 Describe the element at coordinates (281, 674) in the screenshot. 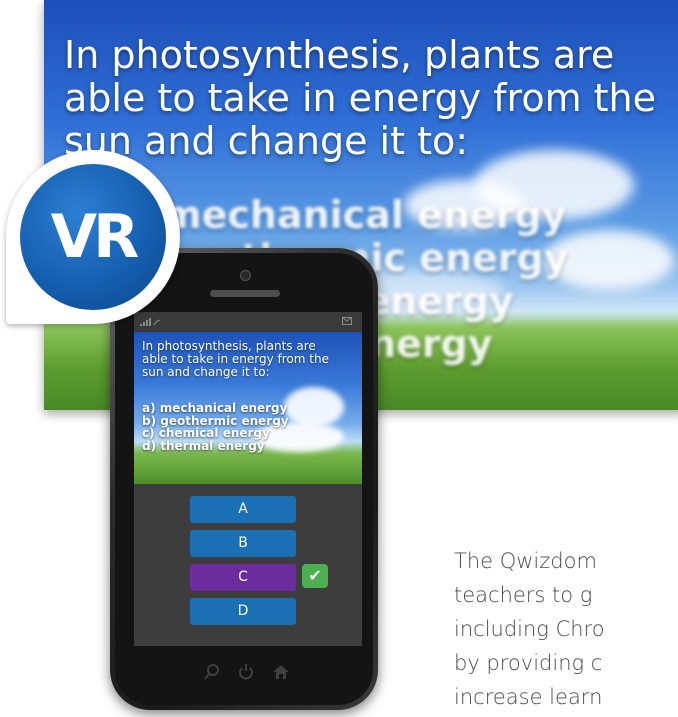

I see `home-icon` at that location.